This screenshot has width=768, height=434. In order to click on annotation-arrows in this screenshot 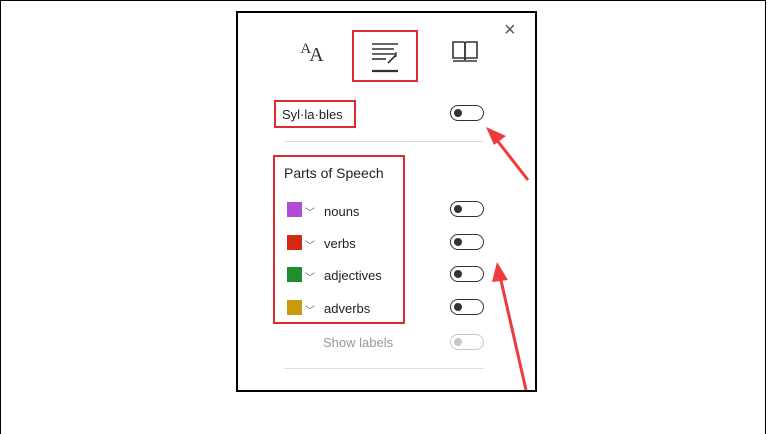, I will do `click(508, 259)`.